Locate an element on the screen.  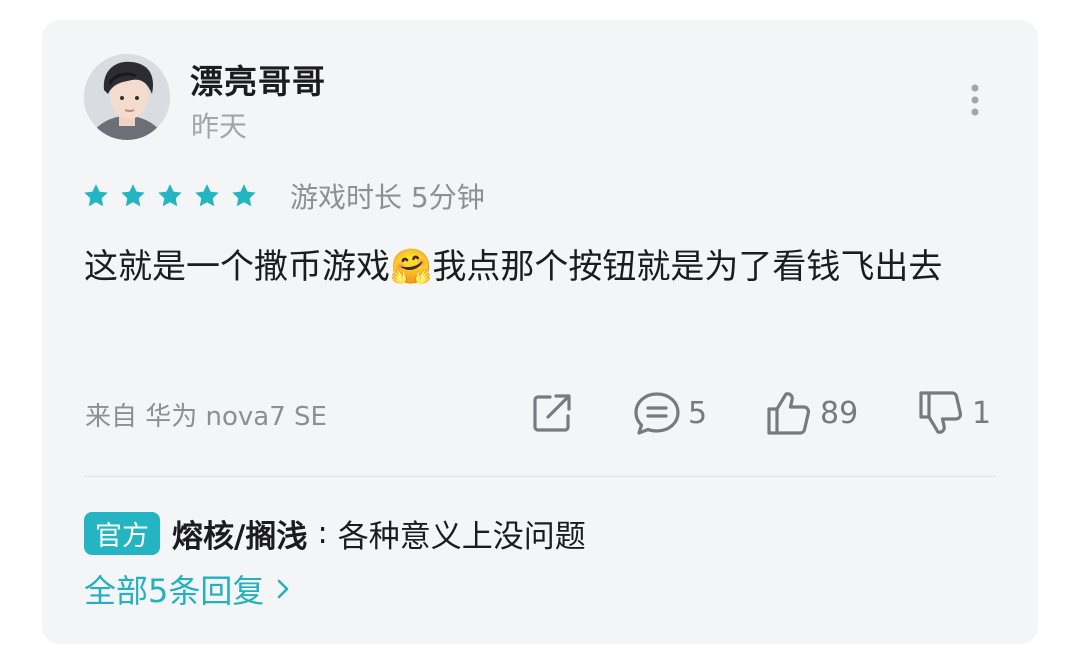
divider is located at coordinates (540, 476).